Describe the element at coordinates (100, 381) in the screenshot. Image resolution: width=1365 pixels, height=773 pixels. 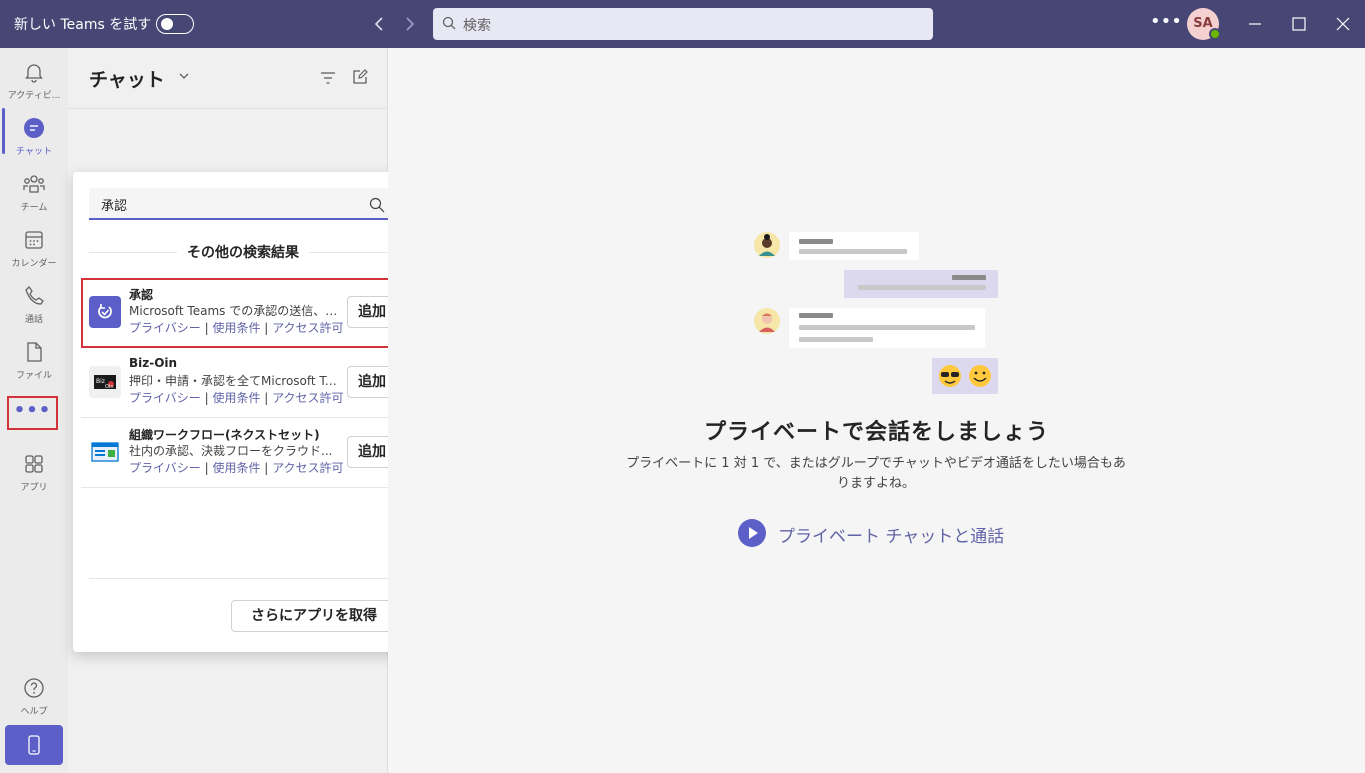
I see `svg-text: Biz` at that location.